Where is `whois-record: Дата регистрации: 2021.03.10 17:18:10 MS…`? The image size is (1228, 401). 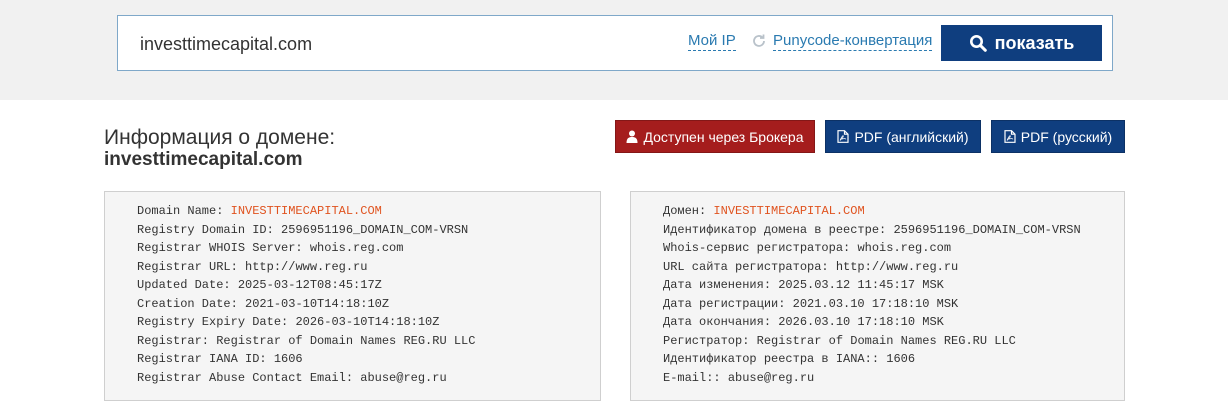
whois-record: Дата регистрации: 2021.03.10 17:18:10 MS… is located at coordinates (893, 304).